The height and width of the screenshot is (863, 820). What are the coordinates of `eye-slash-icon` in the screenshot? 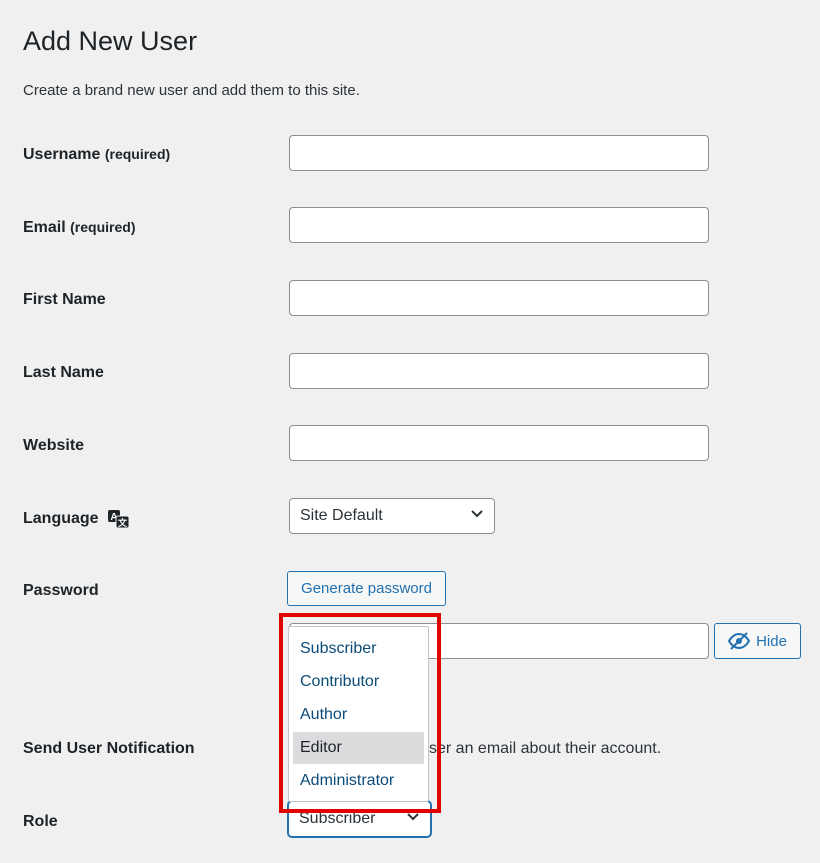 It's located at (739, 641).